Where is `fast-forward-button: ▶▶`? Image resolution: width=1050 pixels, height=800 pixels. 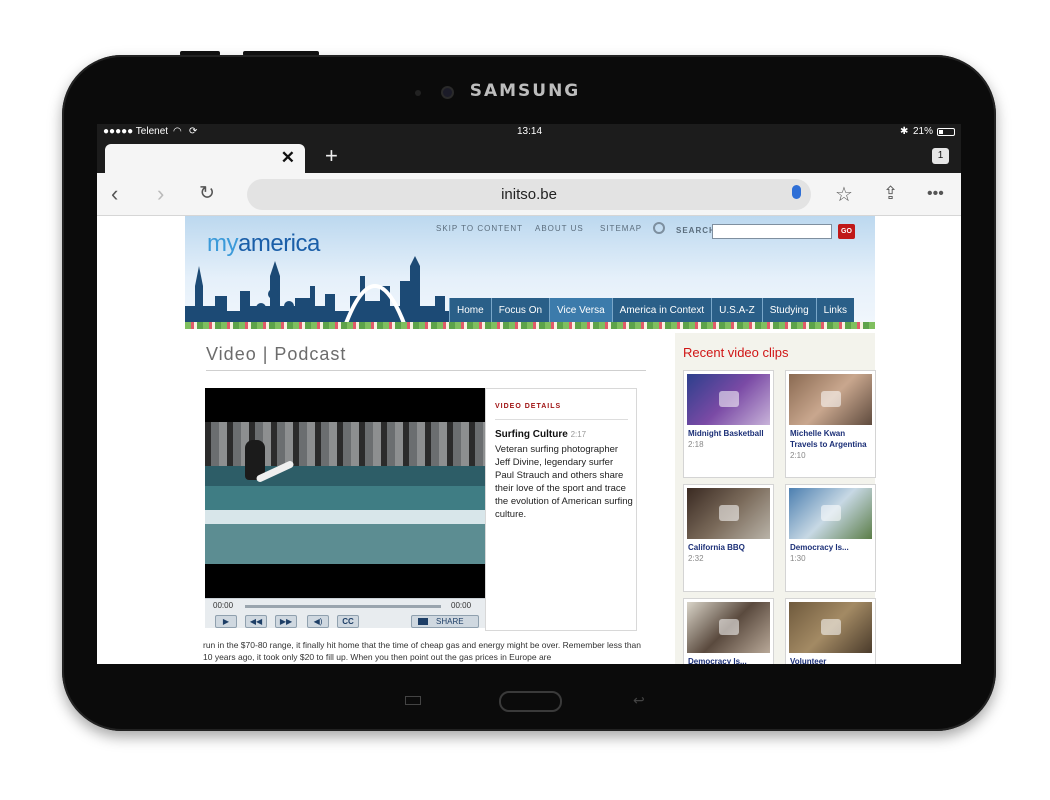
fast-forward-button: ▶▶ is located at coordinates (286, 621).